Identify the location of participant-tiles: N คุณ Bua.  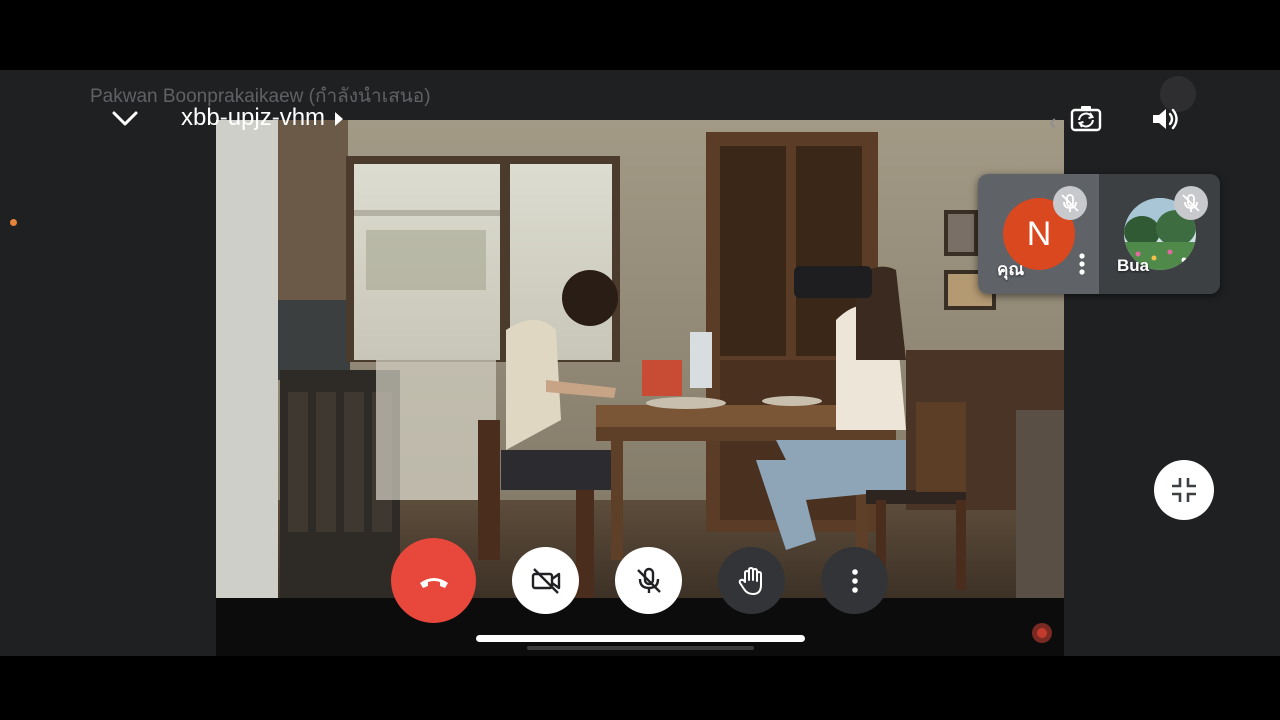
(1099, 234).